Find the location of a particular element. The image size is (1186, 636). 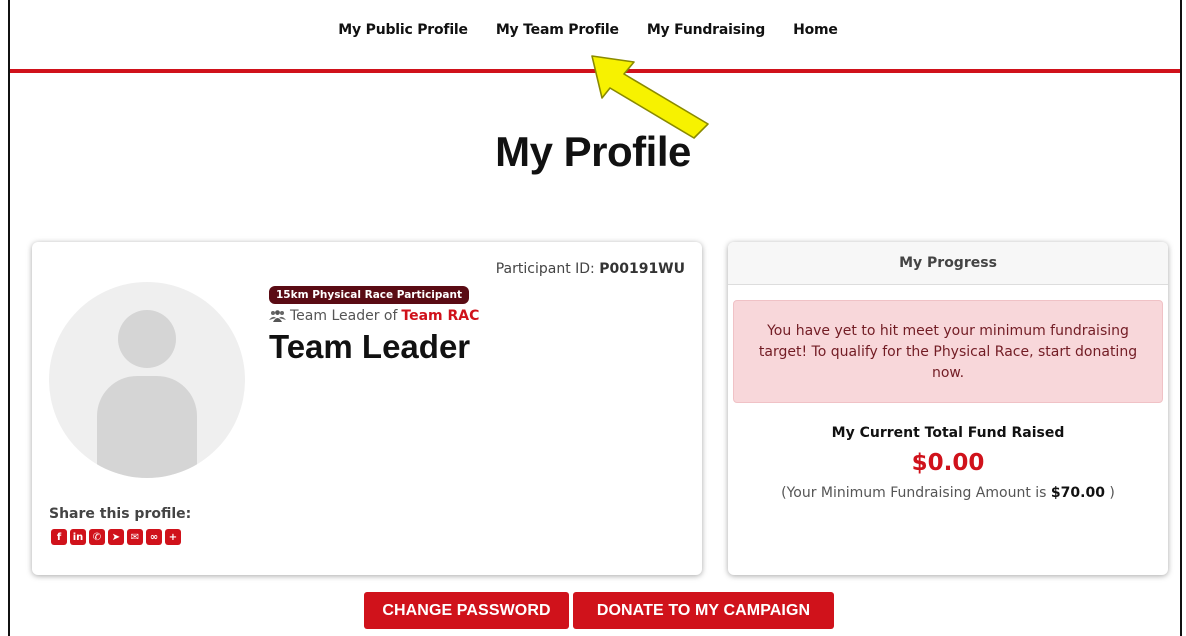

participant-id: Participant ID: P00191WU is located at coordinates (590, 269).